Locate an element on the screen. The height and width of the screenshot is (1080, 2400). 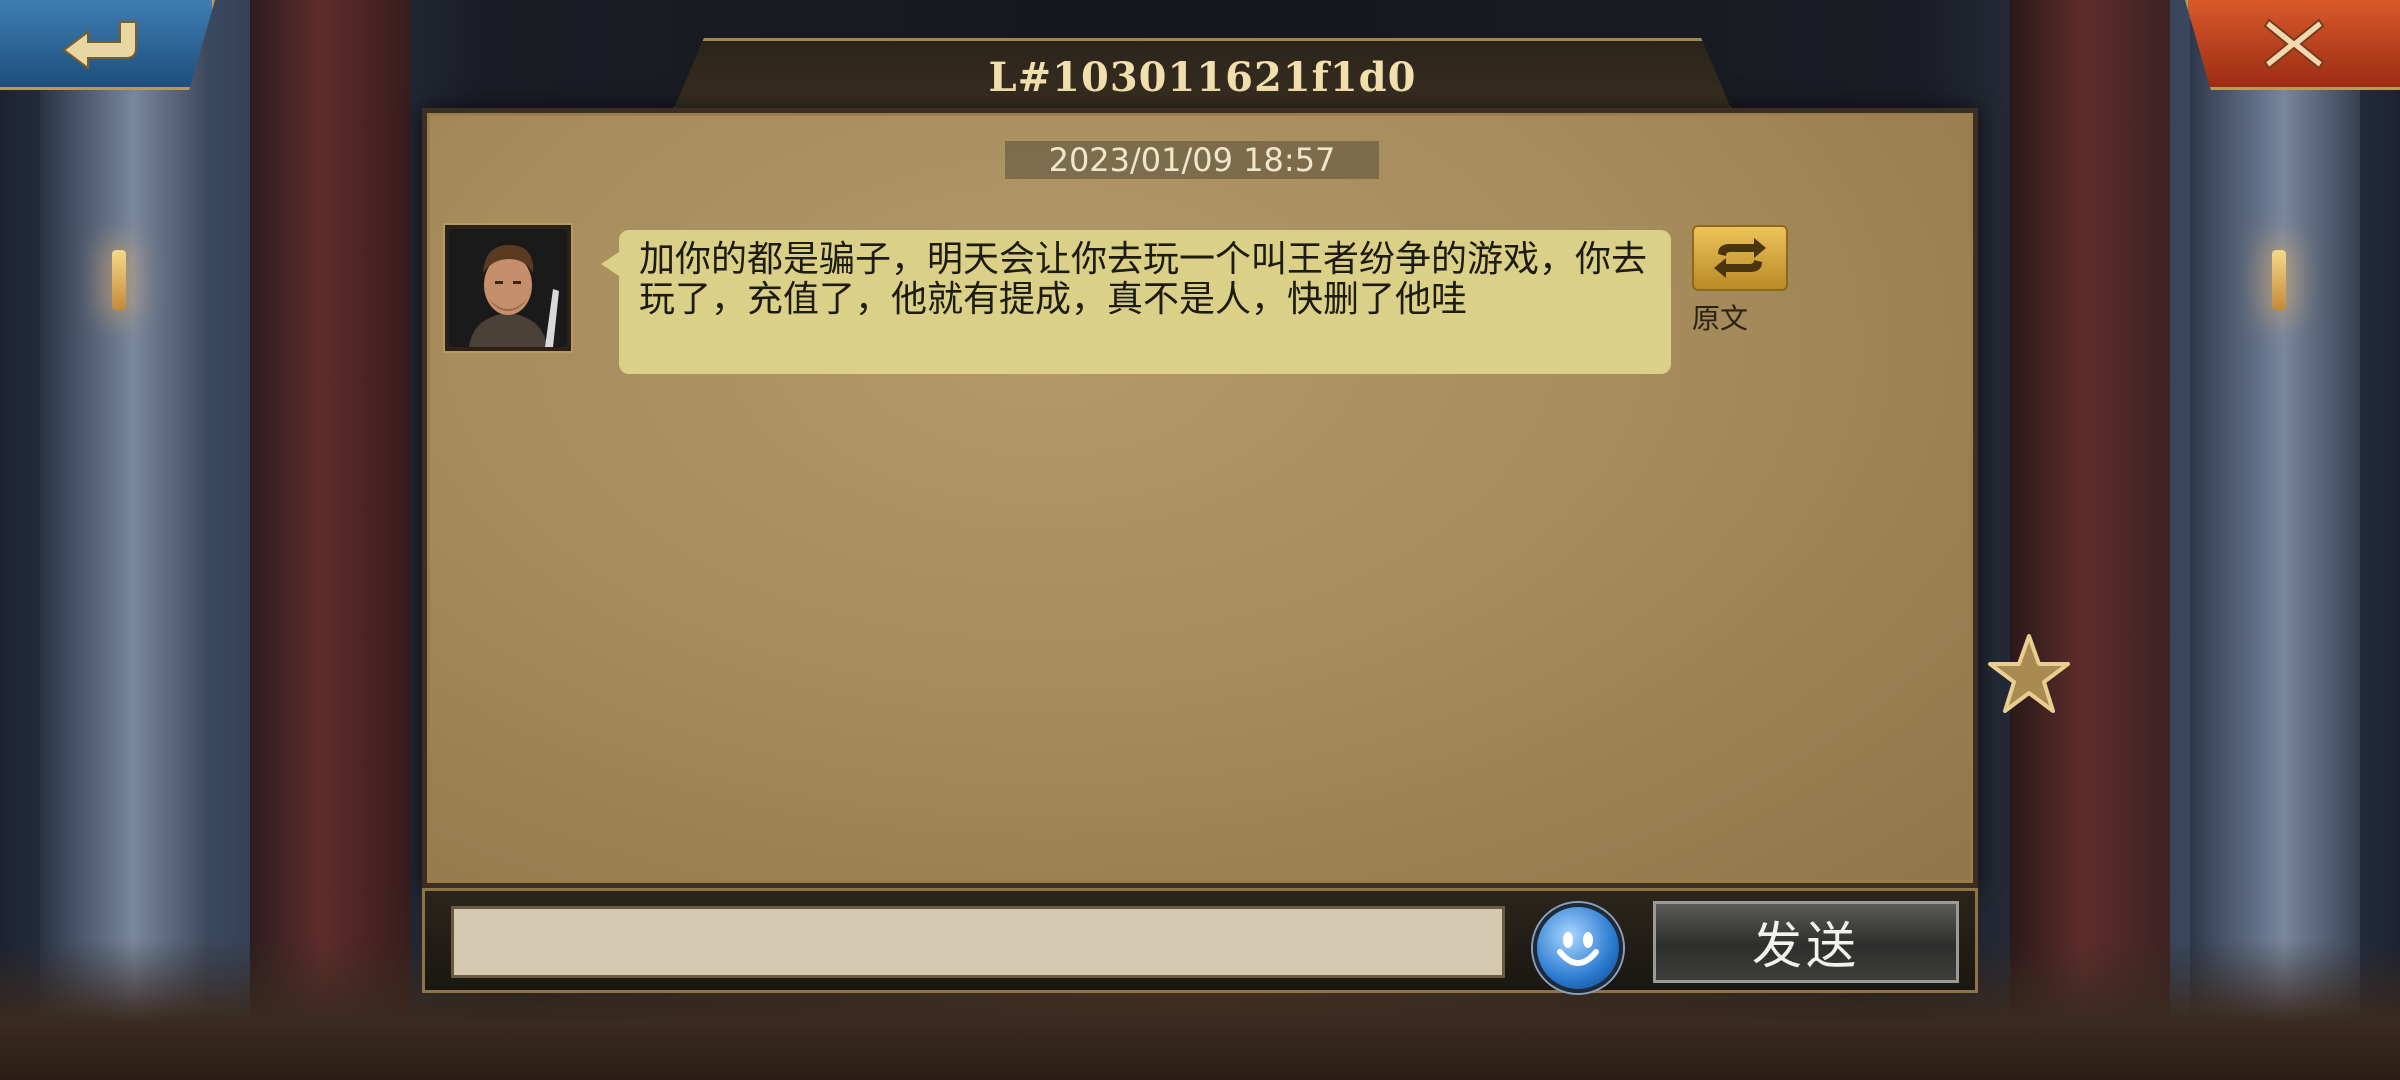
close-x-icon is located at coordinates (2294, 43).